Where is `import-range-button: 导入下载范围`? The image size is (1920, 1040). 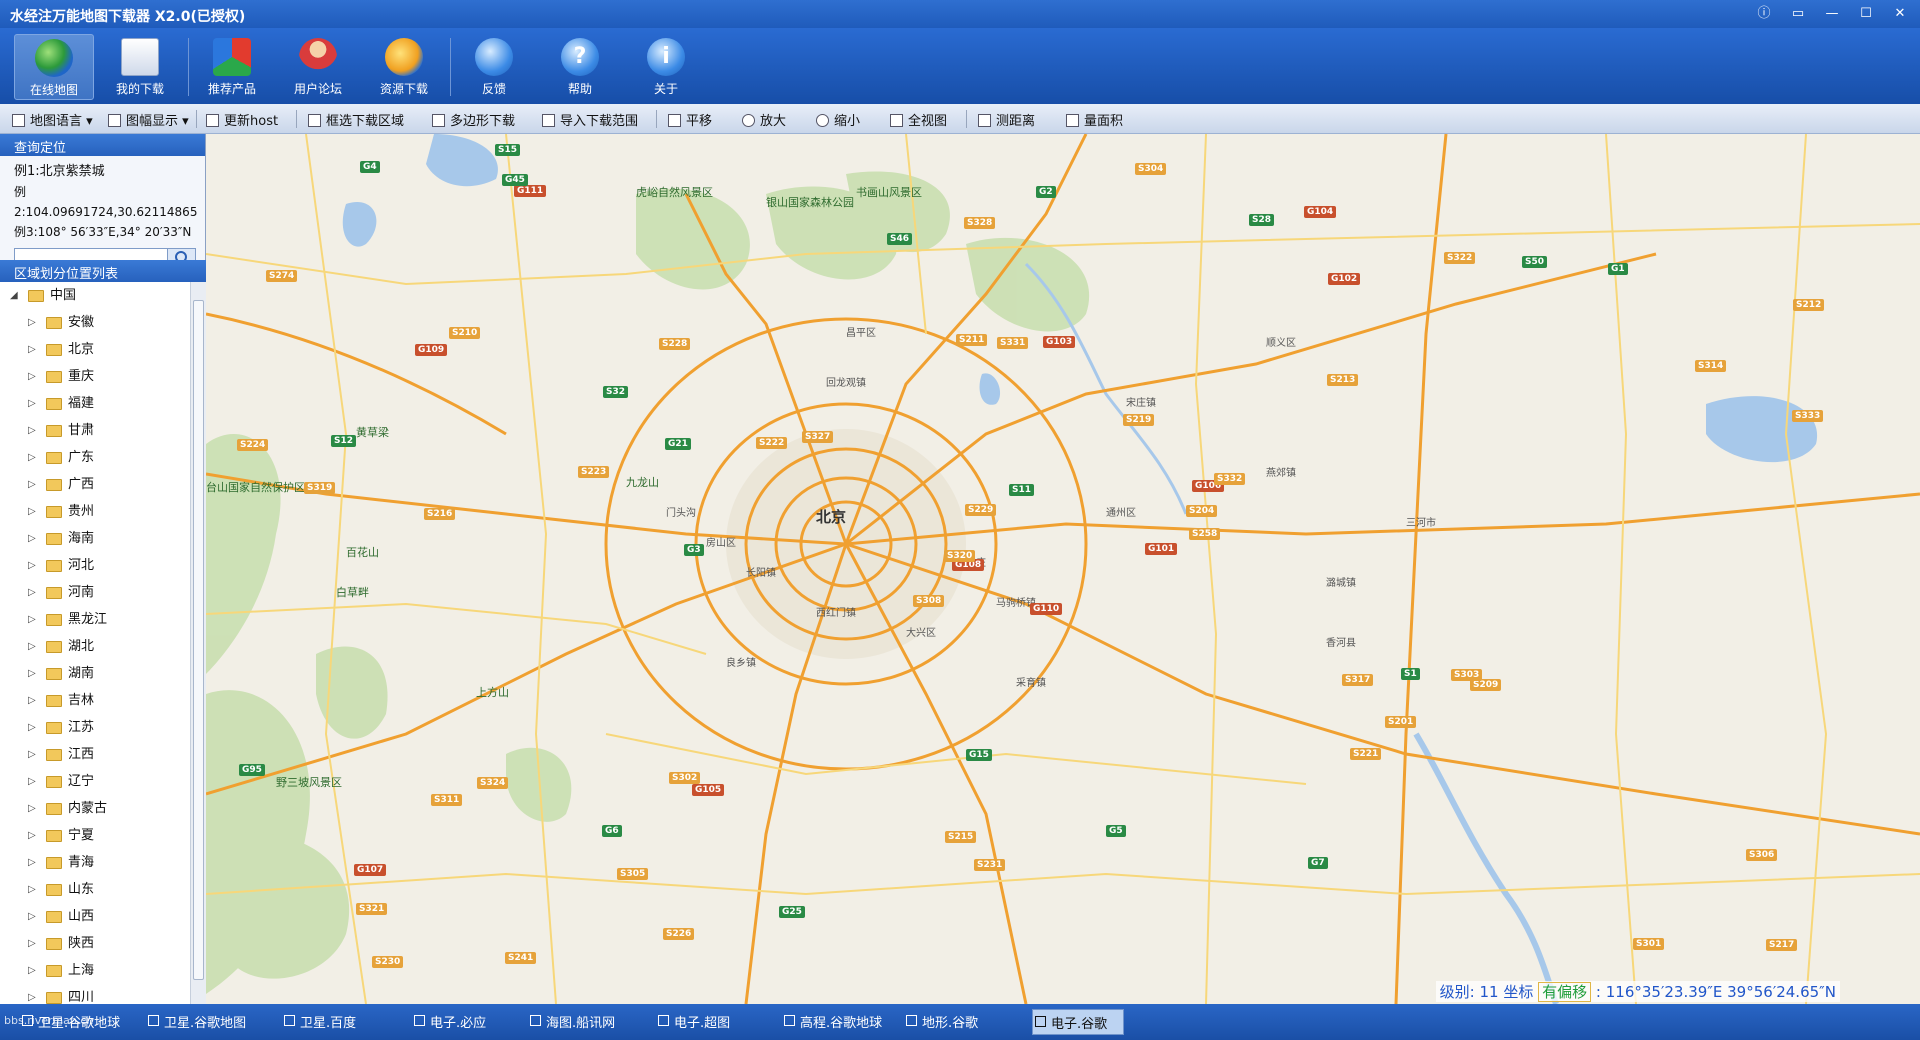
import-range-button: 导入下载范围 is located at coordinates (590, 119).